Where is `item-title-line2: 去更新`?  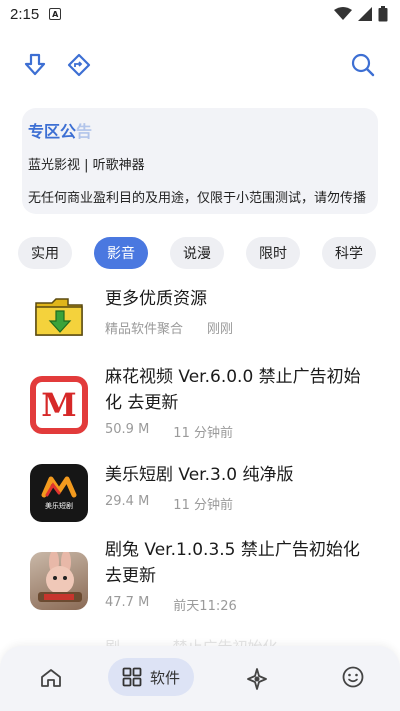
item-title-line2: 去更新 is located at coordinates (130, 576).